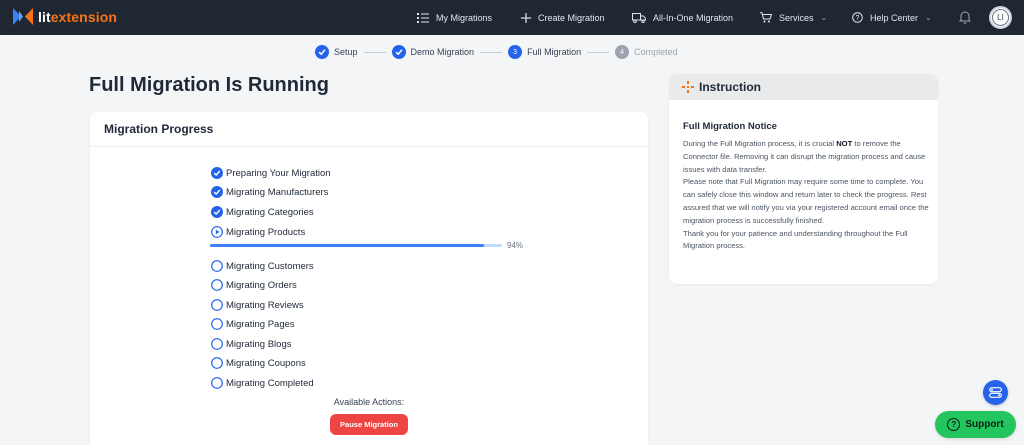 This screenshot has height=445, width=1024. I want to click on avatar: LI, so click(1000, 17).